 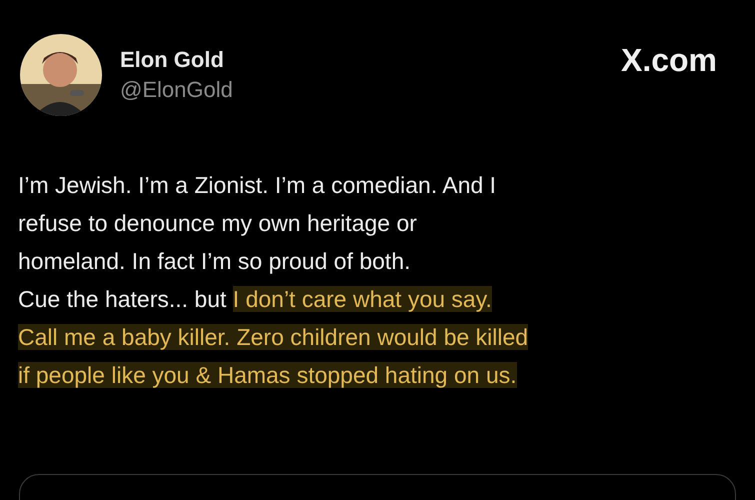 I want to click on site-label: X.com, so click(x=668, y=60).